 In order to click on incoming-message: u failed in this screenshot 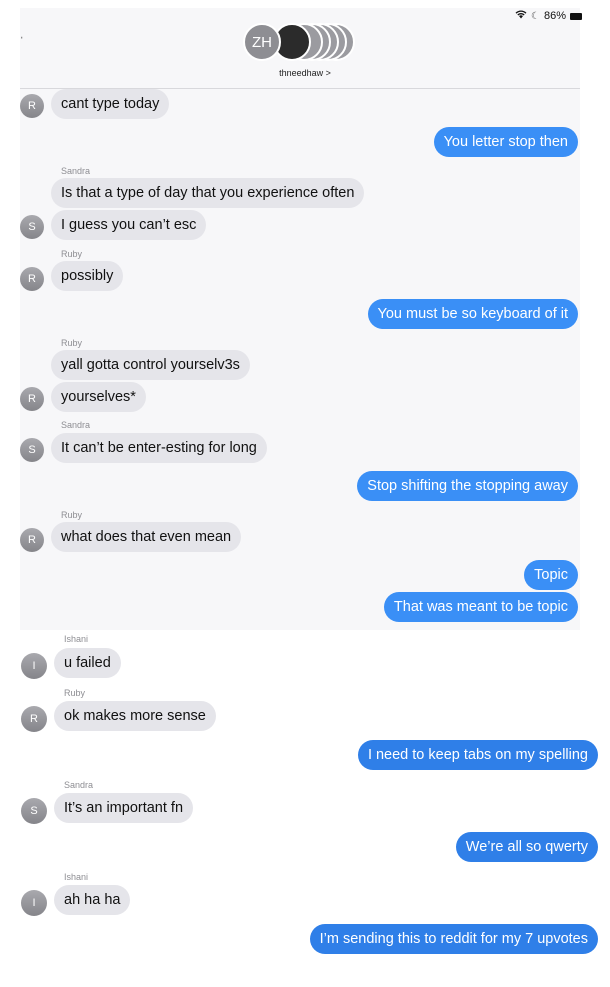, I will do `click(87, 663)`.